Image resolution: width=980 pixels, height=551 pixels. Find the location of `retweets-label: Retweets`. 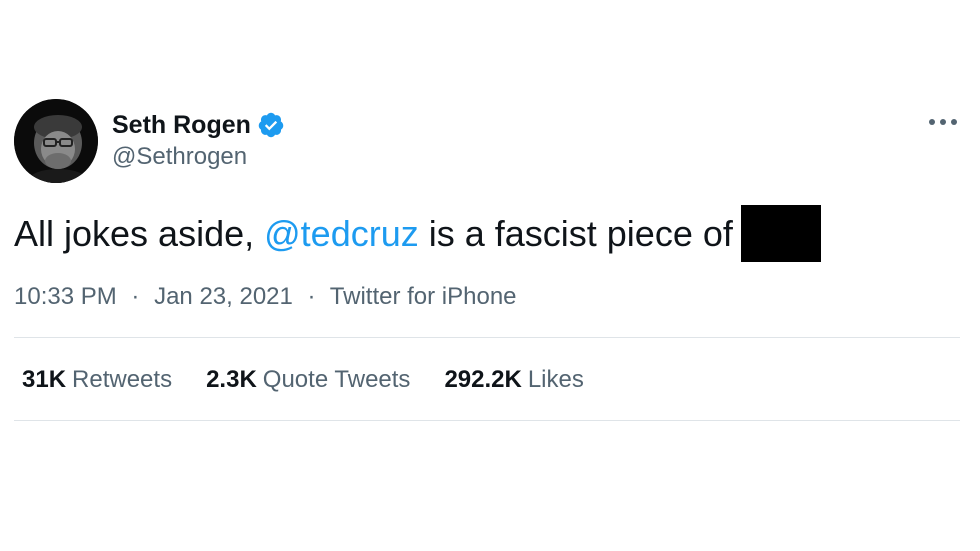

retweets-label: Retweets is located at coordinates (122, 379).